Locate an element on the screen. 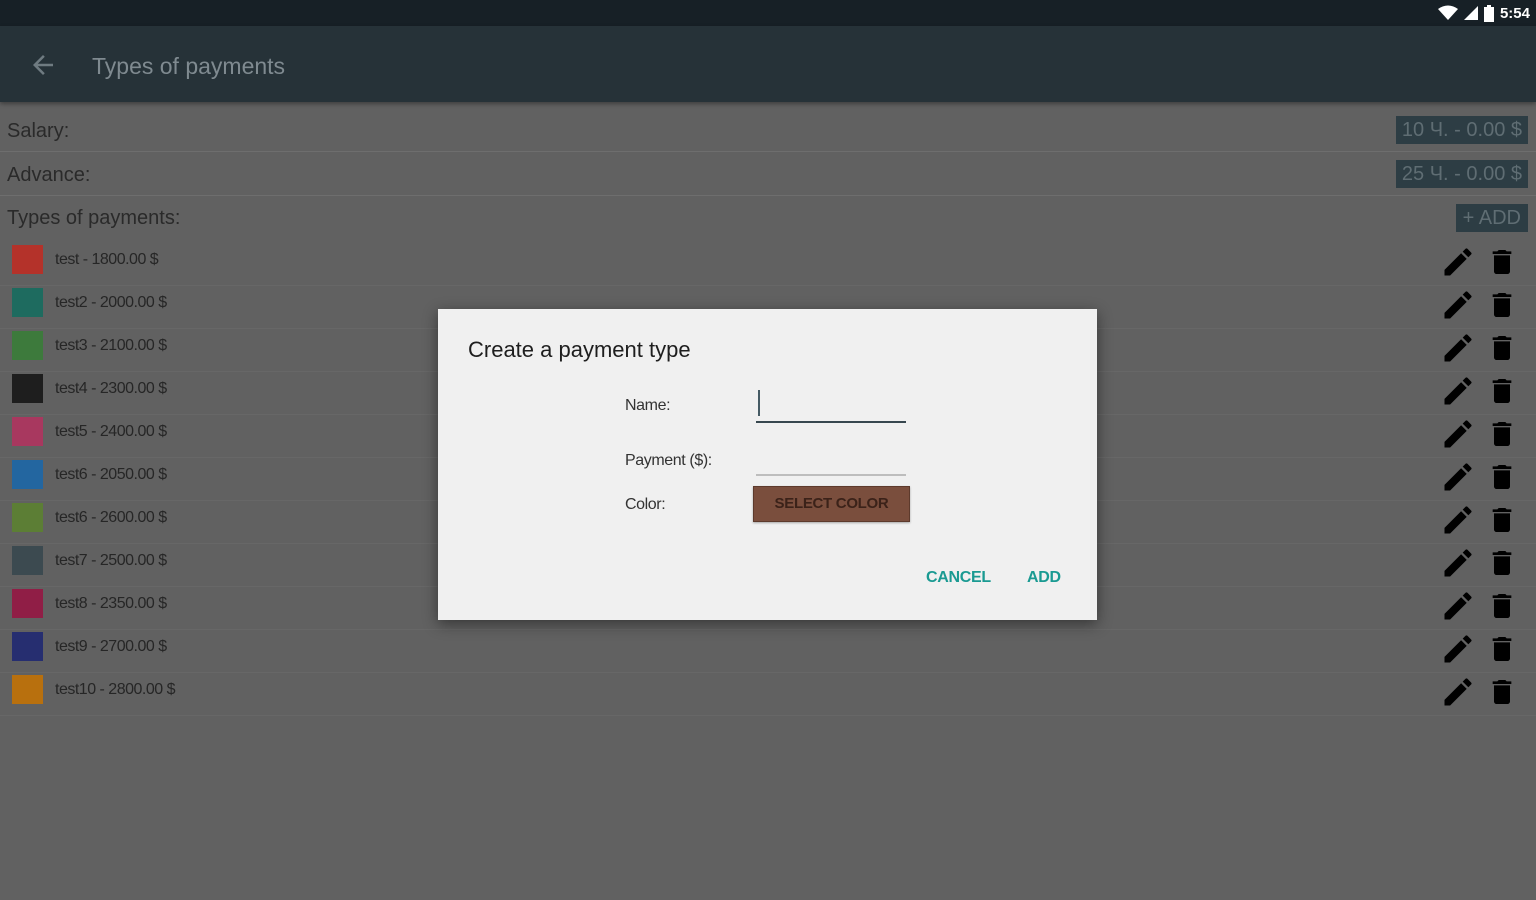  payment-label: Payment ($): is located at coordinates (668, 460).